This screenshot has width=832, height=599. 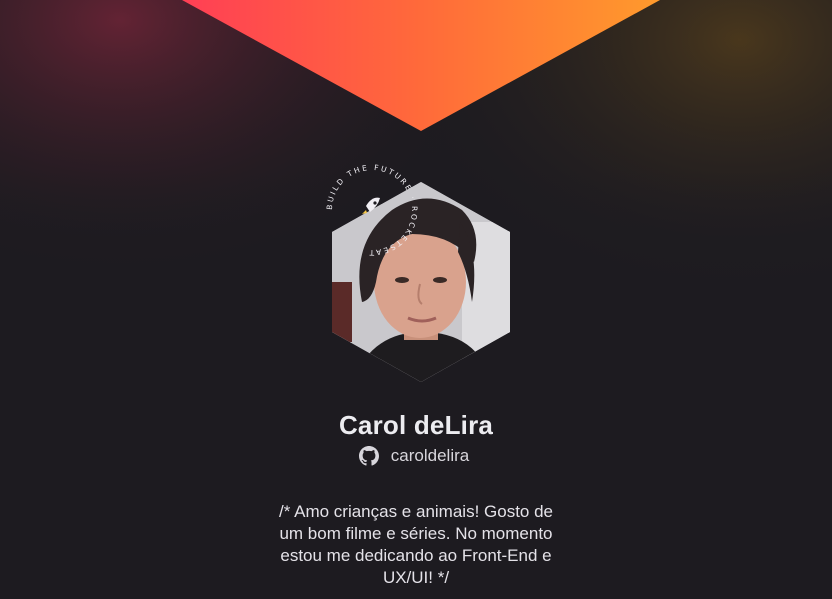 What do you see at coordinates (368, 456) in the screenshot?
I see `github-icon` at bounding box center [368, 456].